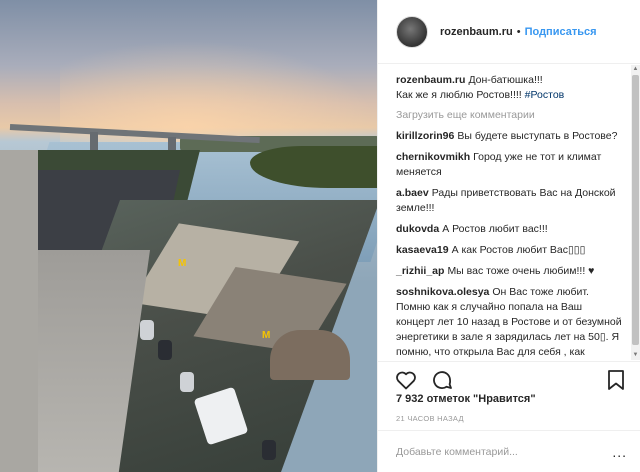 The image size is (640, 472). Describe the element at coordinates (417, 229) in the screenshot. I see `comment-author: dukovda` at that location.